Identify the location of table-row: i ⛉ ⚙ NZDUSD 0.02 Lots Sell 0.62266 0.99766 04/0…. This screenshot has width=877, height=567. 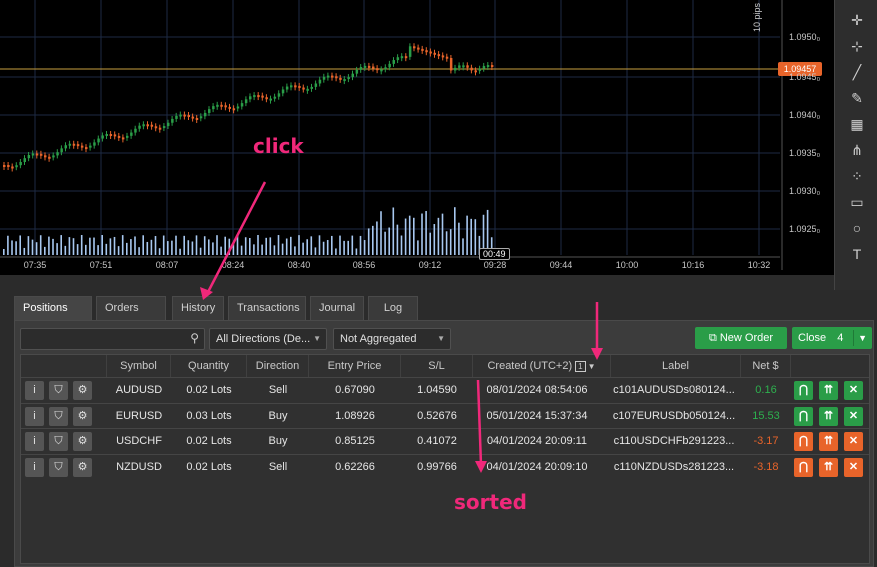
(445, 466).